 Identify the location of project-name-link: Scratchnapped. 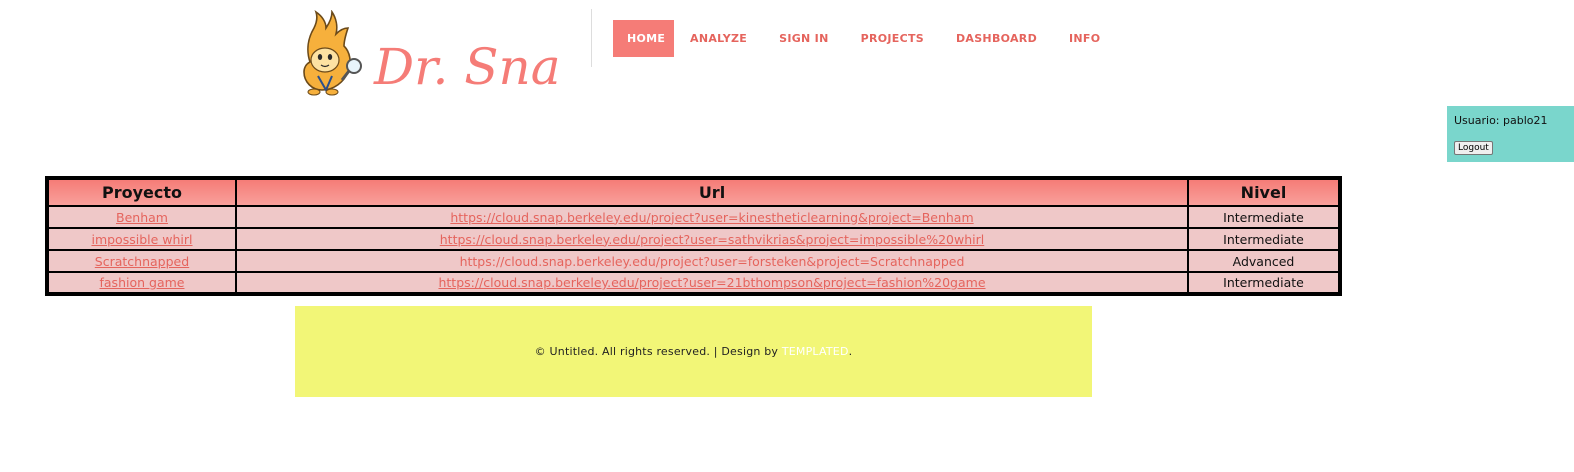
(142, 261).